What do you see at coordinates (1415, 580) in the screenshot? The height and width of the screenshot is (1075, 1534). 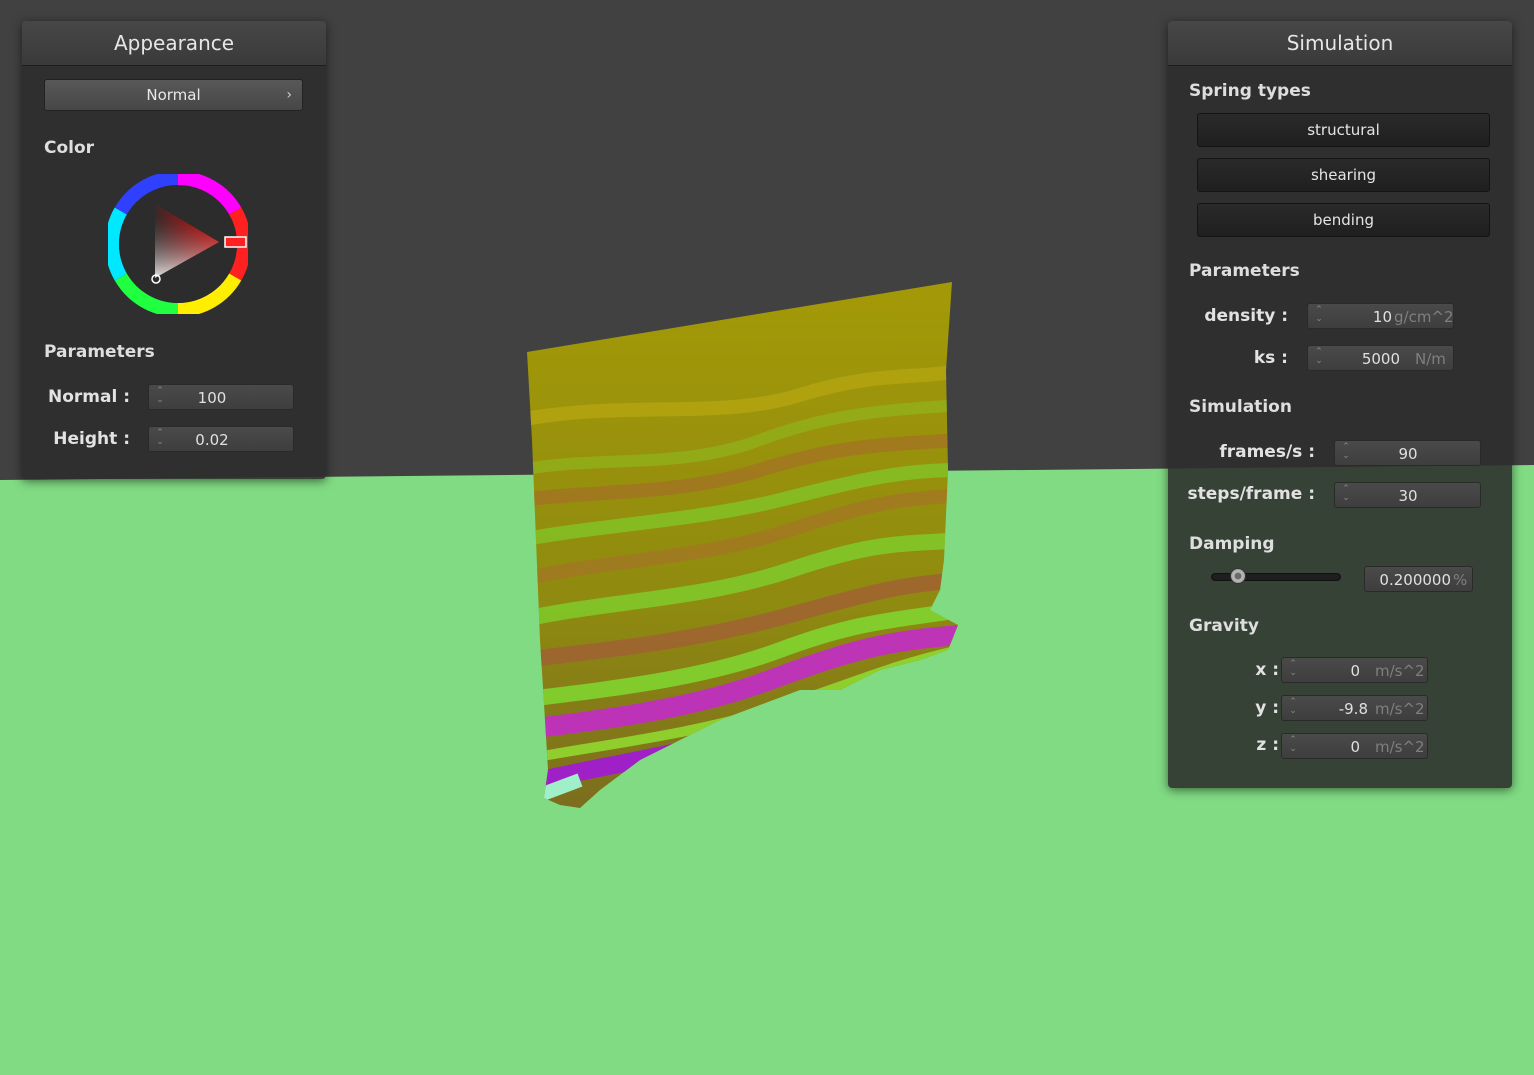 I see `damping-field-value: 0.200000` at bounding box center [1415, 580].